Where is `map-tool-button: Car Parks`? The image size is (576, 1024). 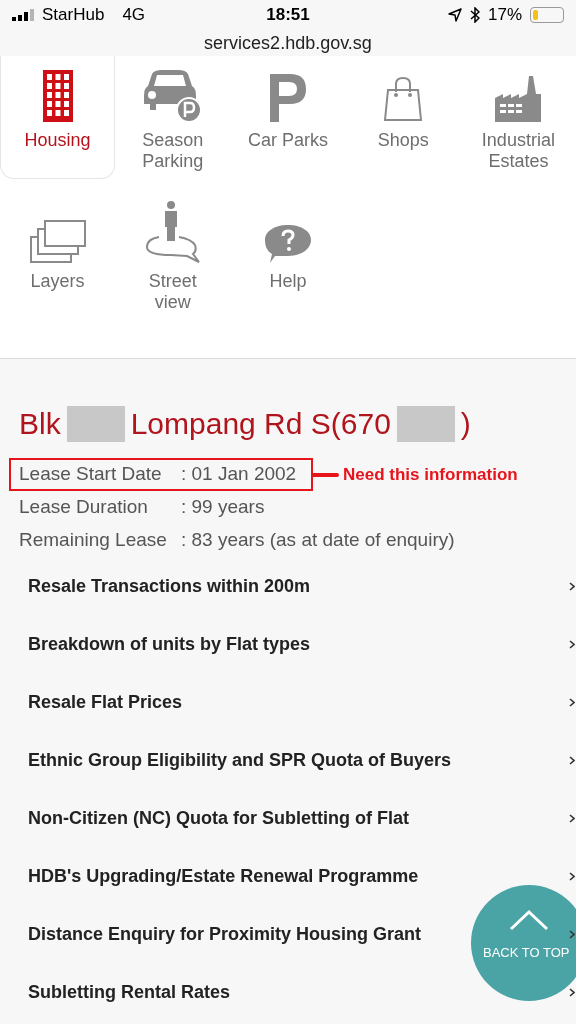
map-tool-button: Car Parks is located at coordinates (288, 117).